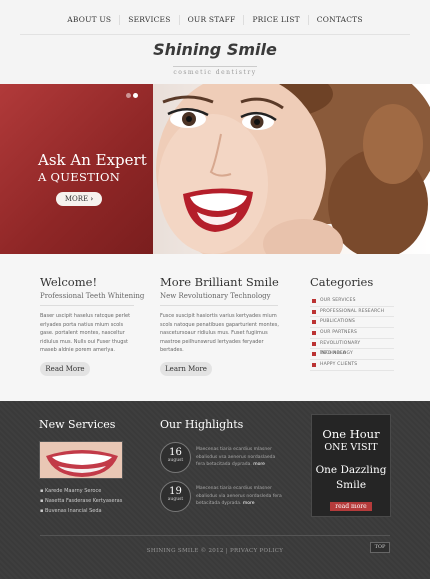  I want to click on category-label: OUR SERVICES, so click(338, 300).